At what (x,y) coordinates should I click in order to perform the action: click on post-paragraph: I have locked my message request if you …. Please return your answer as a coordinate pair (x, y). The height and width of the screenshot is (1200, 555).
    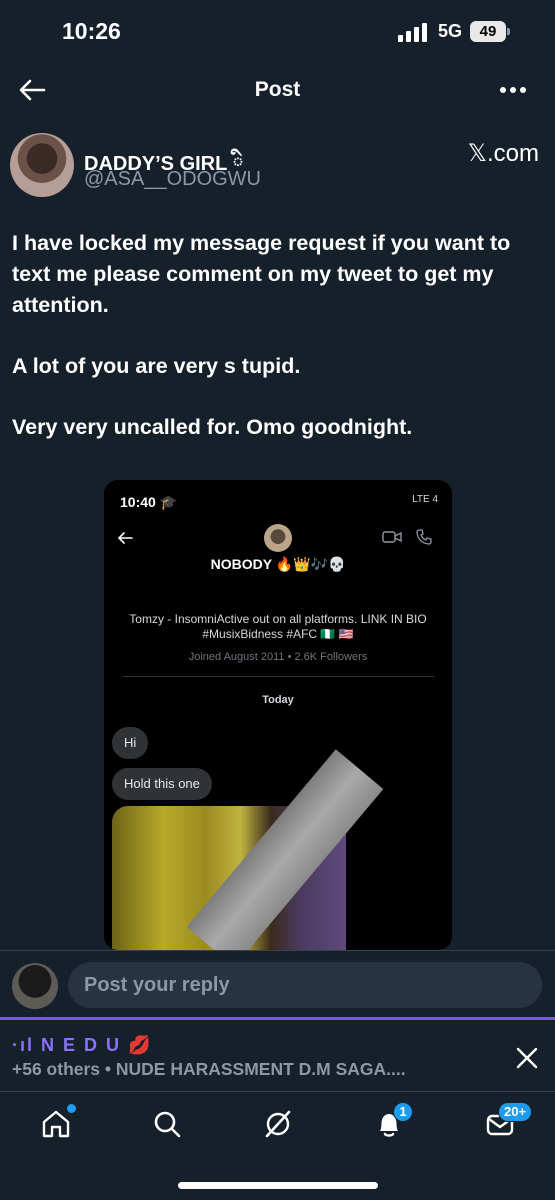
    Looking at the image, I should click on (261, 274).